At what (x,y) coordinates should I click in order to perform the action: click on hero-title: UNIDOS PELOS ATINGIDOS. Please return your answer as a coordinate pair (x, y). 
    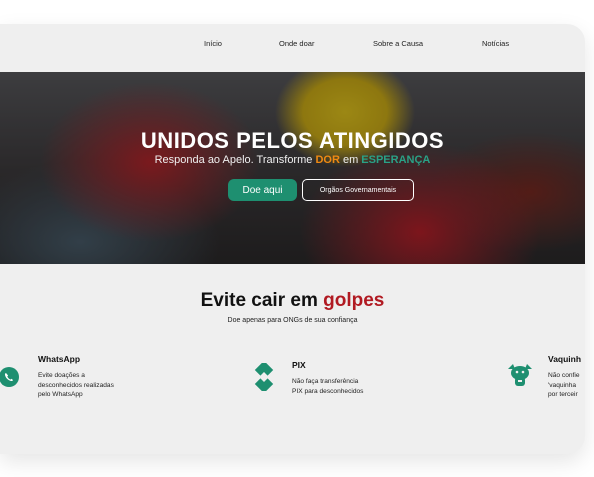
    Looking at the image, I should click on (292, 140).